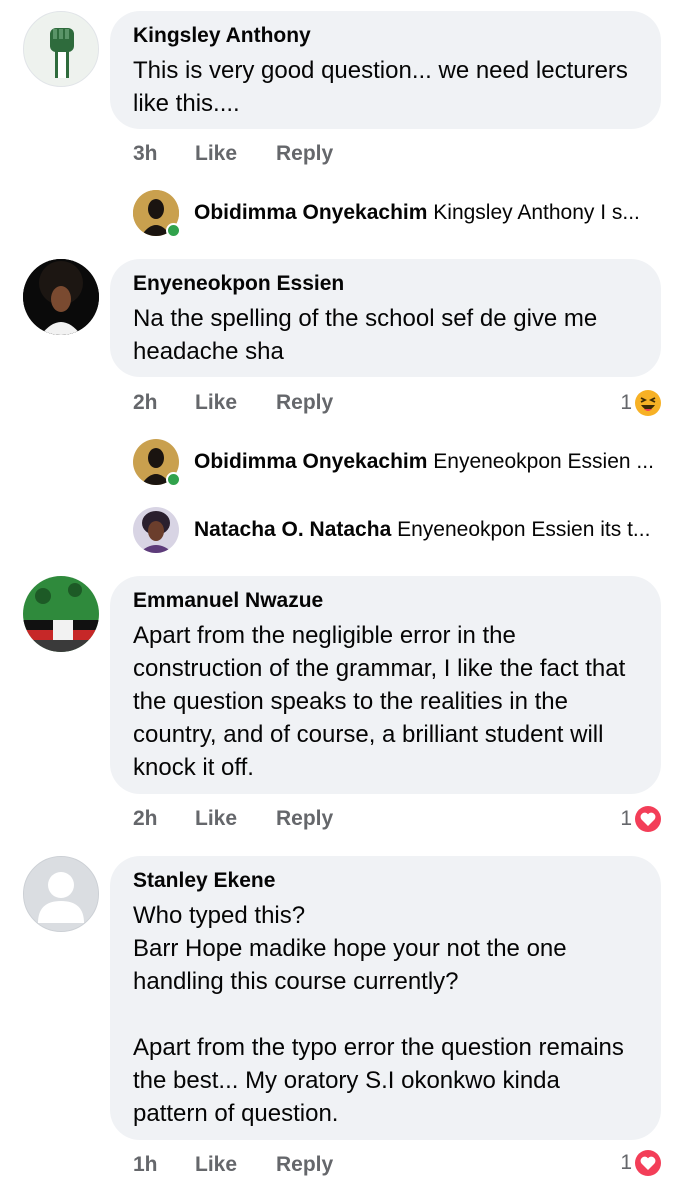 The image size is (683, 1177). What do you see at coordinates (648, 403) in the screenshot?
I see `laughing-emoji-icon` at bounding box center [648, 403].